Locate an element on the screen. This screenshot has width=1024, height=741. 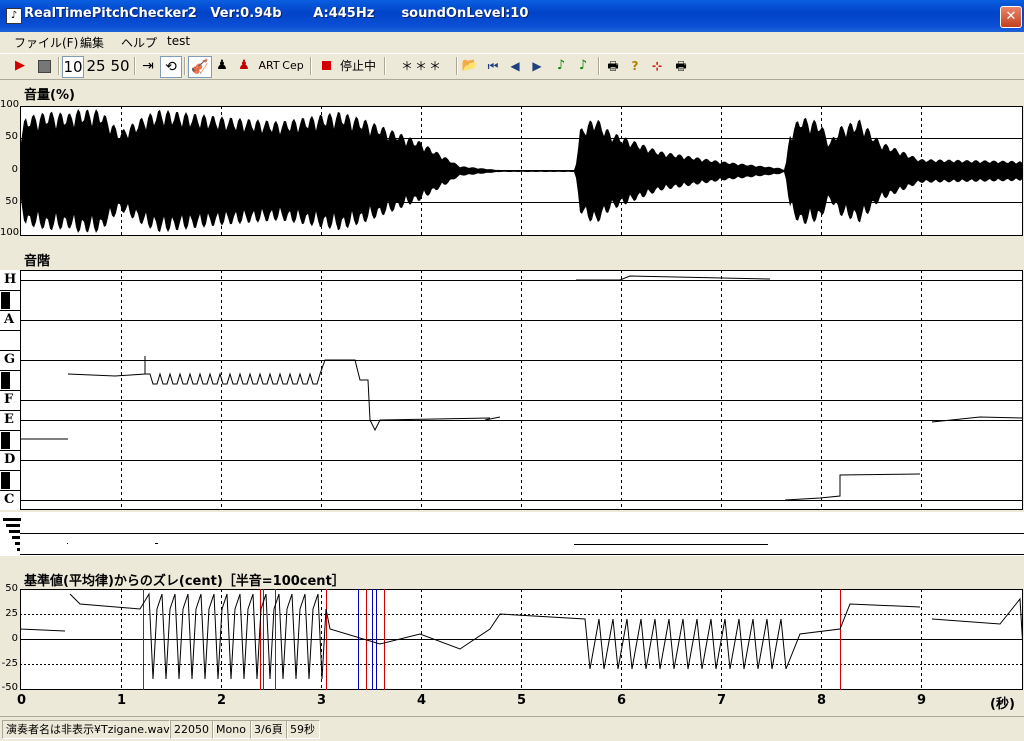
zoom-25-button: 25 is located at coordinates (96, 66).